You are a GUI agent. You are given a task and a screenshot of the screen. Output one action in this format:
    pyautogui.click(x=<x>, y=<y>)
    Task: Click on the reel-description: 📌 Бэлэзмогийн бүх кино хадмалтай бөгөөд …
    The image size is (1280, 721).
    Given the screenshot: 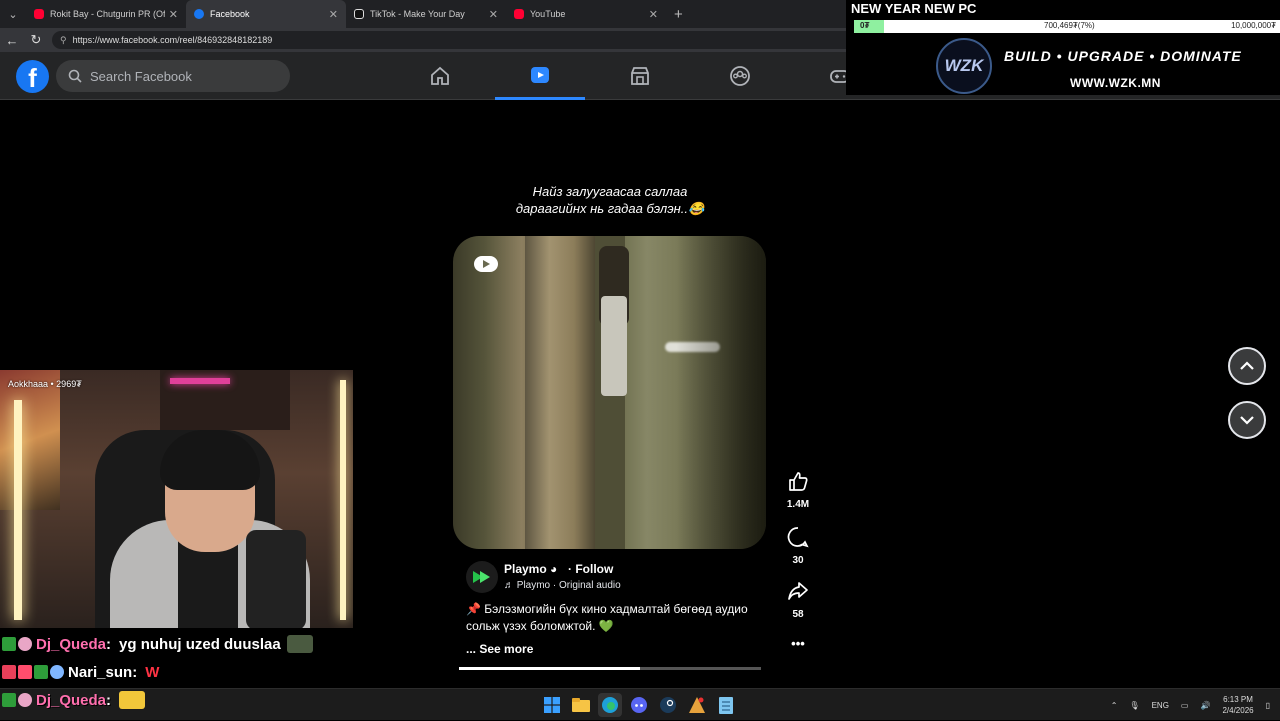 What is the action you would take?
    pyautogui.click(x=607, y=617)
    